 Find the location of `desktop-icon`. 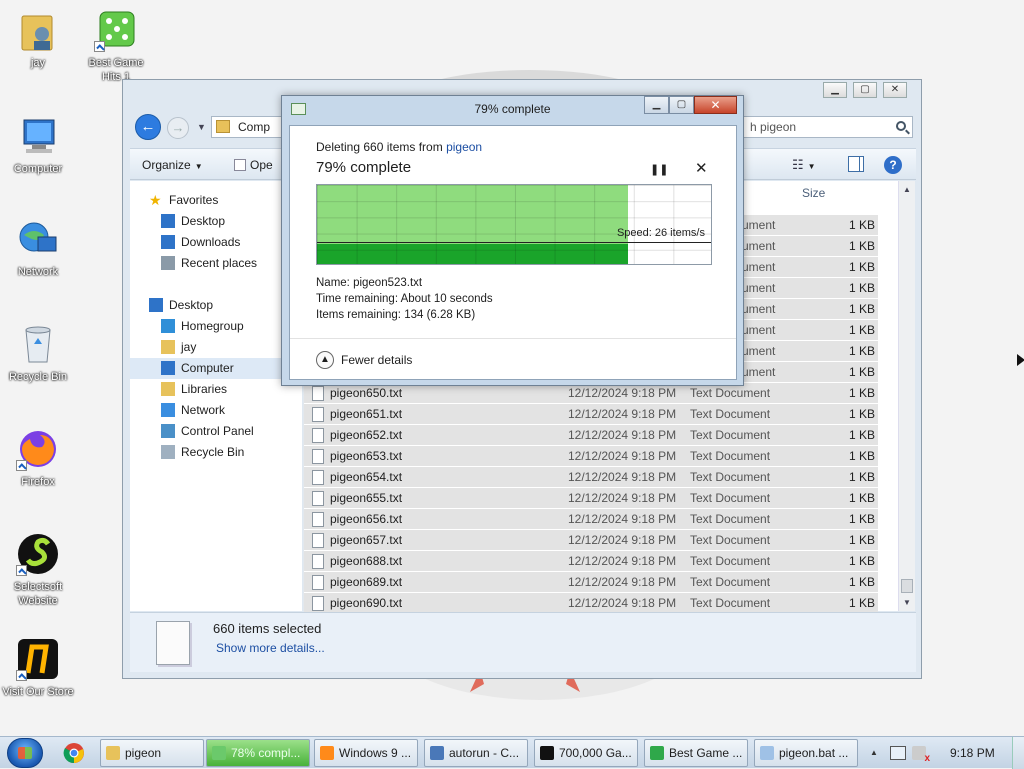

desktop-icon is located at coordinates (168, 221).